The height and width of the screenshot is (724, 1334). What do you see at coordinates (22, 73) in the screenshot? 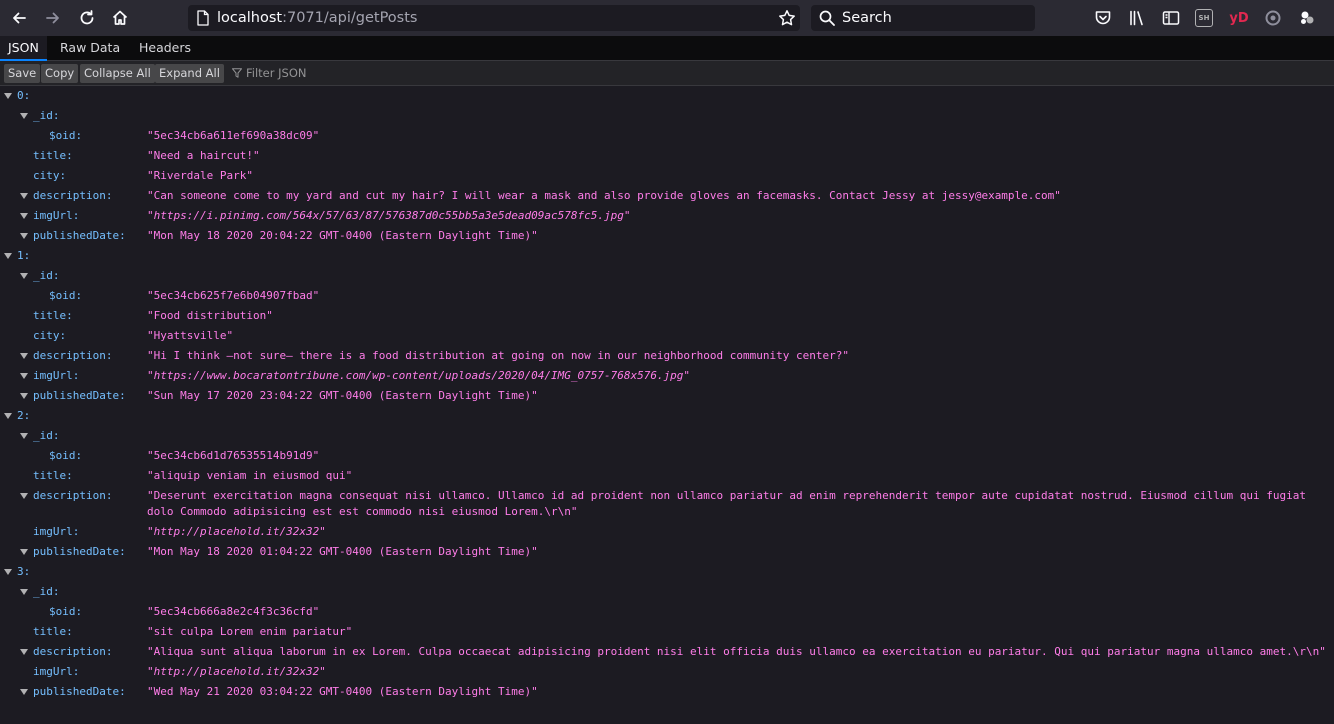
I see `save-button: Save` at bounding box center [22, 73].